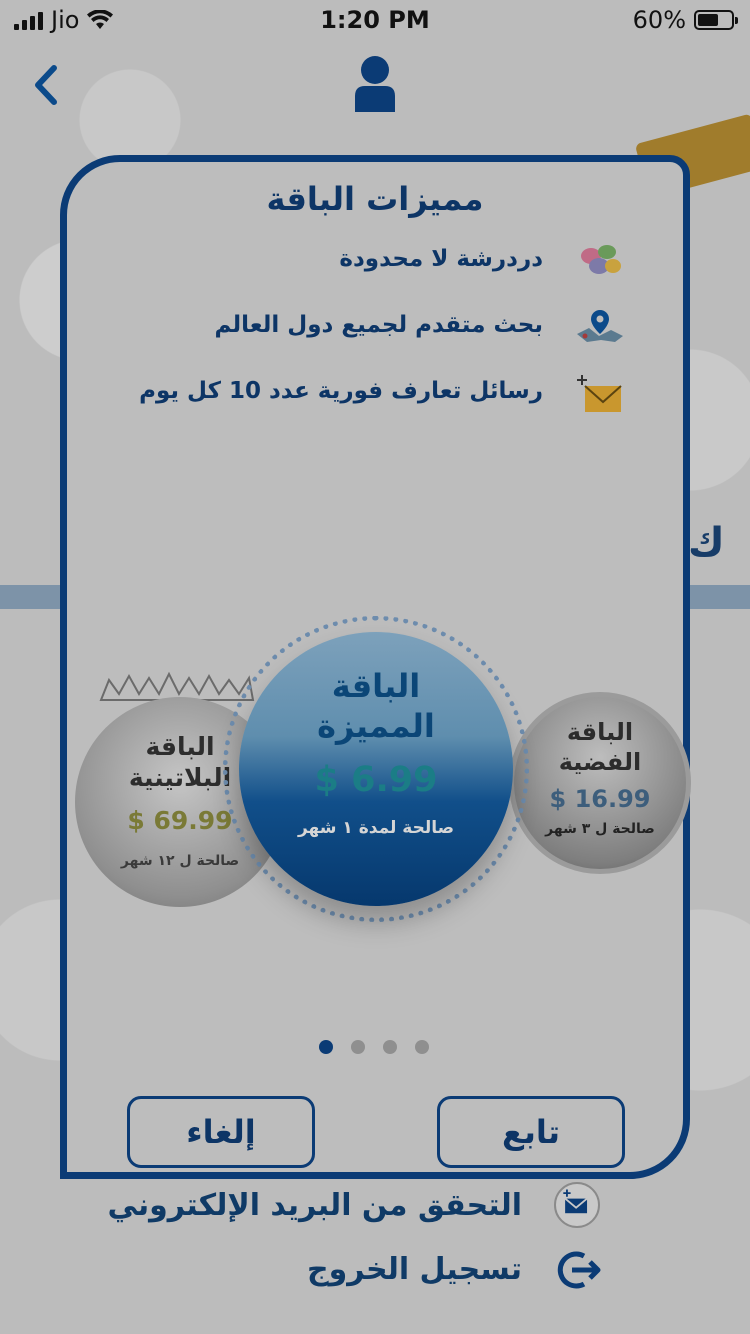  Describe the element at coordinates (577, 1205) in the screenshot. I see `mail-plus-icon` at that location.